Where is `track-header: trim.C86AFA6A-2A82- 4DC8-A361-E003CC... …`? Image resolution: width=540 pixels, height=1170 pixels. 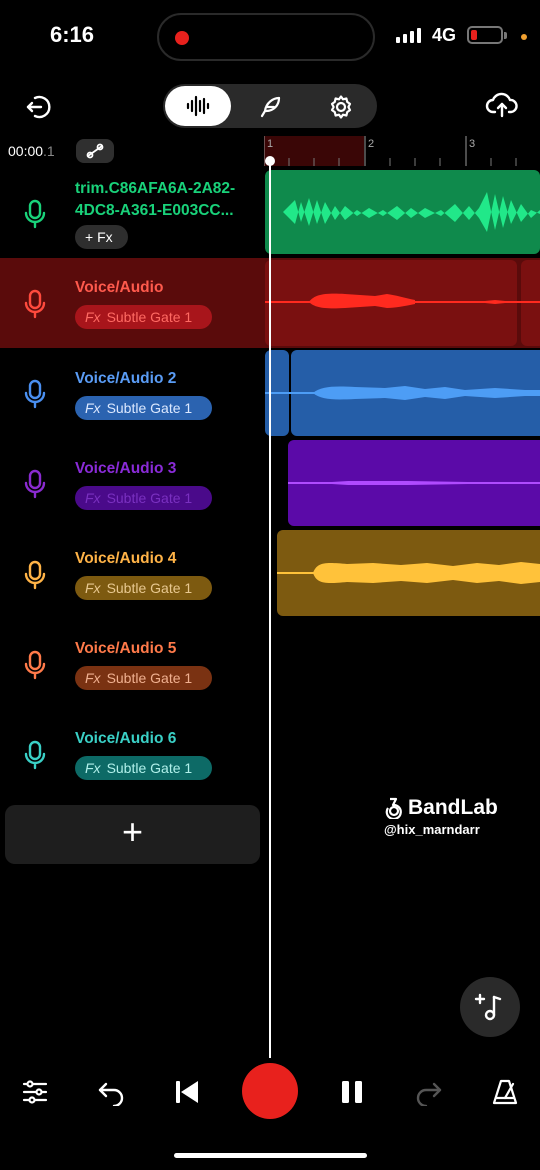
track-header: trim.C86AFA6A-2A82- 4DC8-A361-E003CC... … is located at coordinates (132, 213).